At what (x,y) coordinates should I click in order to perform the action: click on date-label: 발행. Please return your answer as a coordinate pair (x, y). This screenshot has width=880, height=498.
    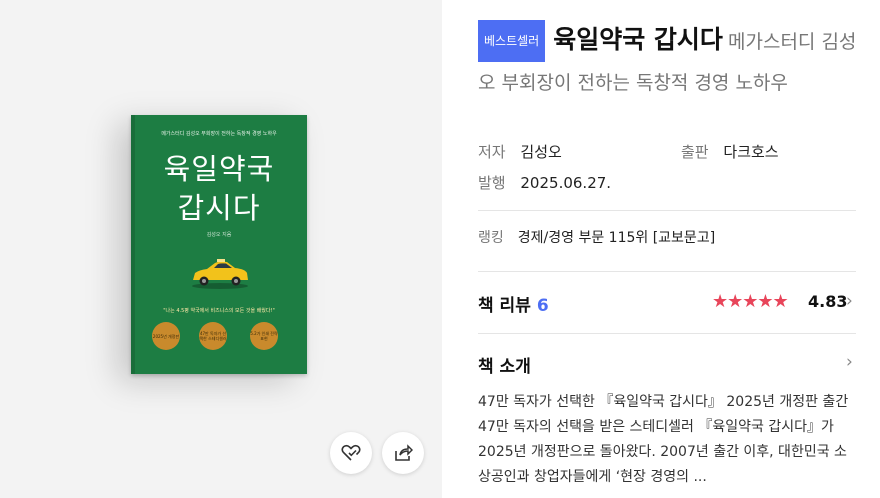
    Looking at the image, I should click on (492, 183).